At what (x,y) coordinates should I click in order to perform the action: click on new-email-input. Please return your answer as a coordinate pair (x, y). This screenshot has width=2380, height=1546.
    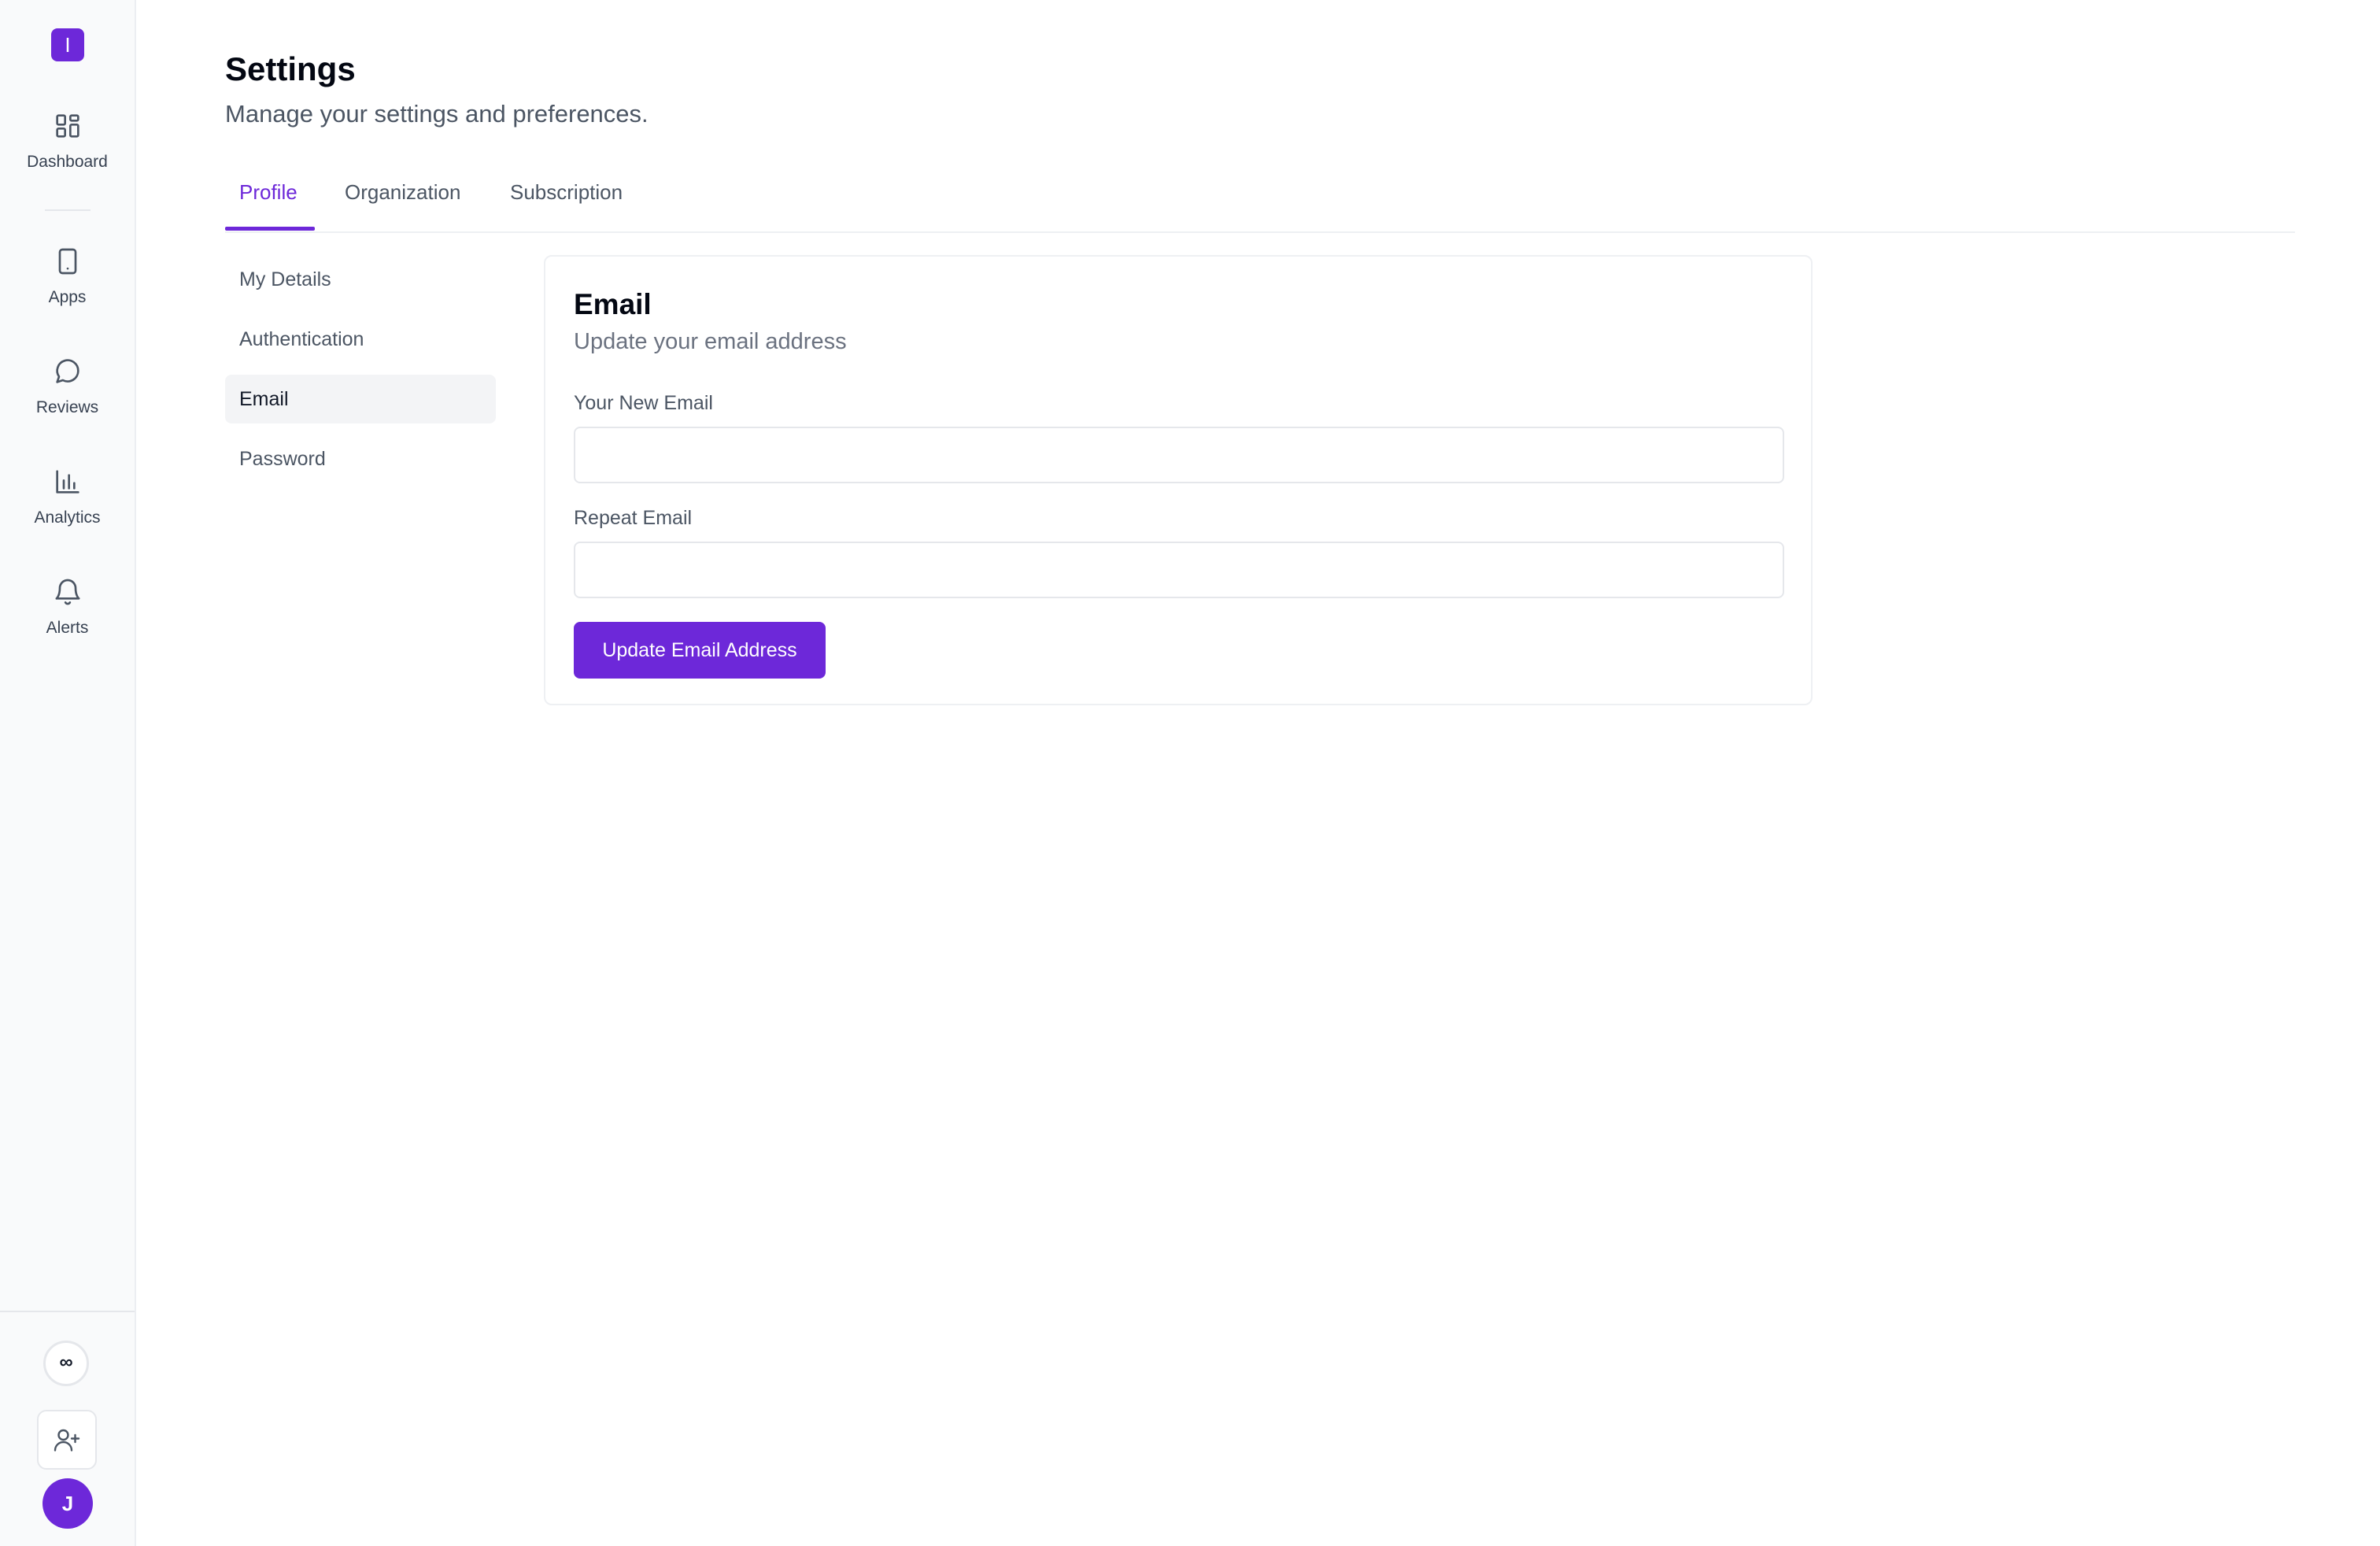
    Looking at the image, I should click on (1179, 455).